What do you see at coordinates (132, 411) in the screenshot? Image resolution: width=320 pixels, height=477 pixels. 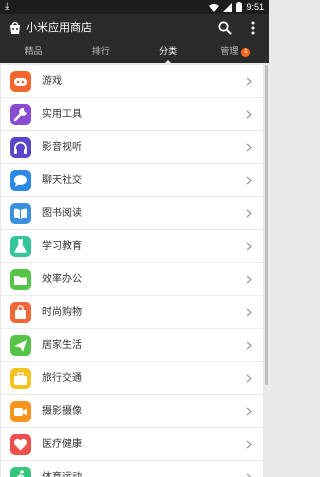 I see `category-row: 摄影摄像` at bounding box center [132, 411].